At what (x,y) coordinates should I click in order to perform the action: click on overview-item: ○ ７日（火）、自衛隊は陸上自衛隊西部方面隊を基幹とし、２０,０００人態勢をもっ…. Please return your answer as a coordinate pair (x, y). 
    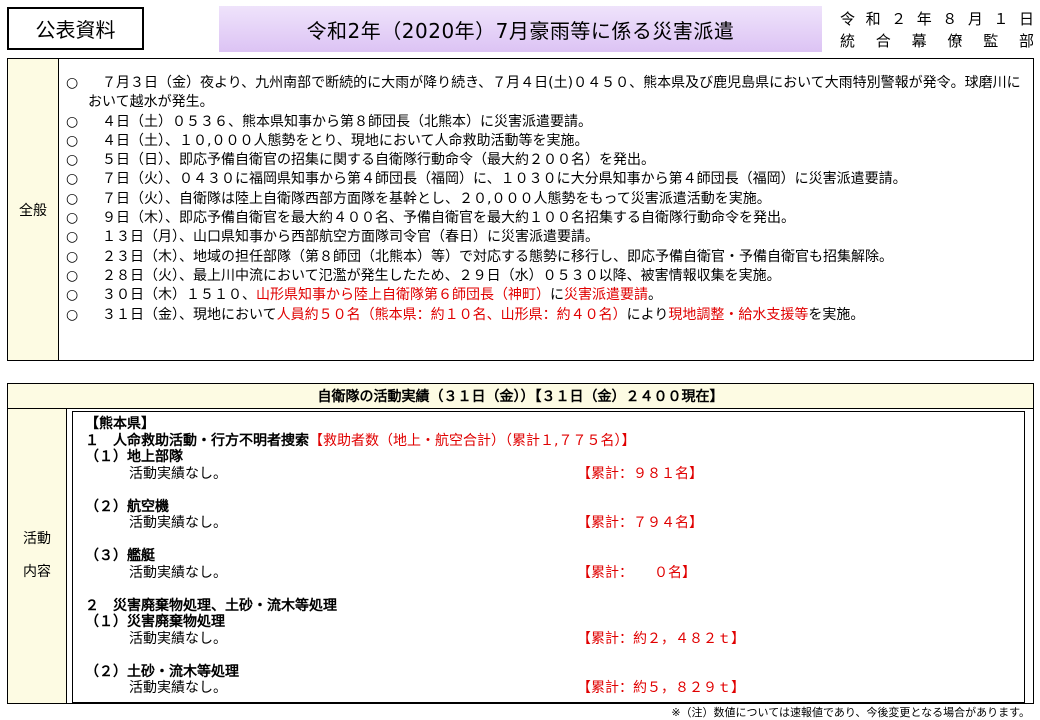
    Looking at the image, I should click on (545, 199).